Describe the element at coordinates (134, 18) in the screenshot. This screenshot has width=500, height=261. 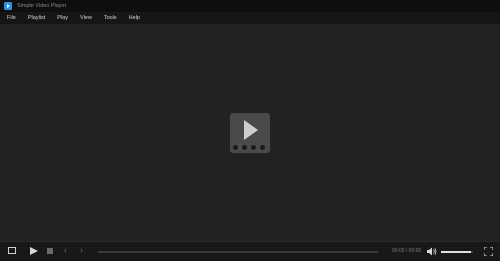
I see `menu-help: Help` at that location.